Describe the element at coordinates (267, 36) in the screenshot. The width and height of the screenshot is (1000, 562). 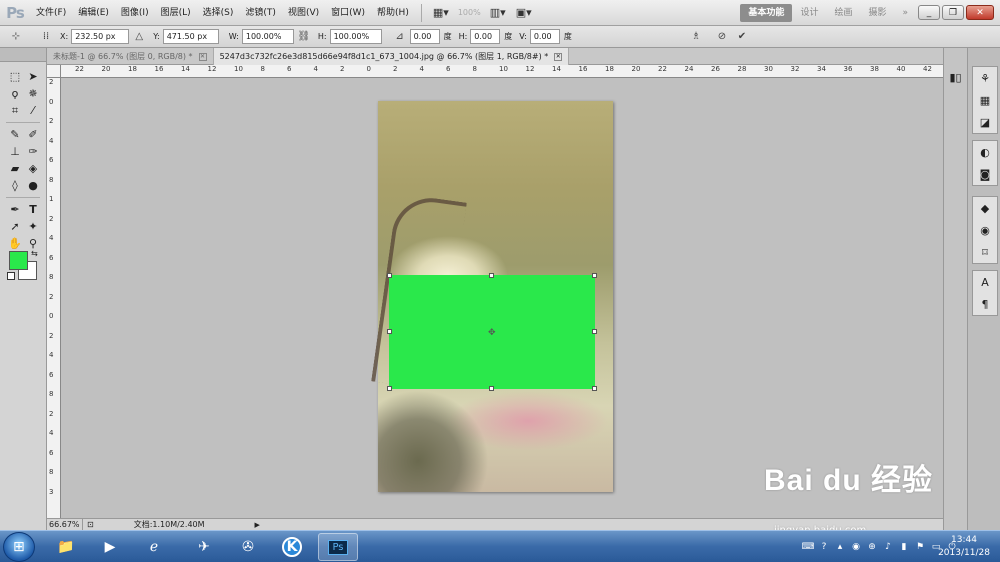
I see `width-field: 100.00%` at that location.